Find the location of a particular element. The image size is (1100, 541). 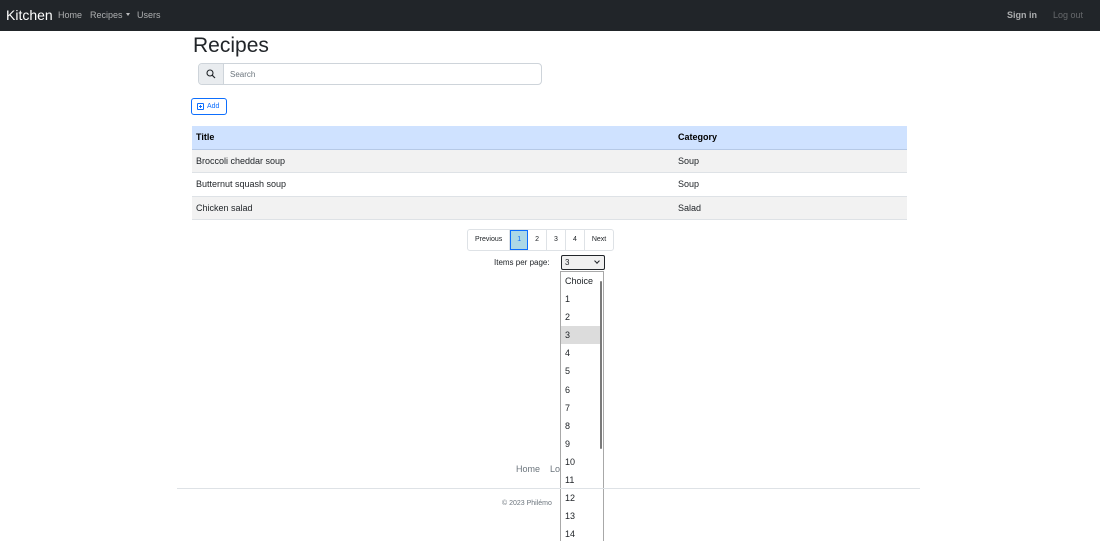

option-8: 8 is located at coordinates (581, 426).